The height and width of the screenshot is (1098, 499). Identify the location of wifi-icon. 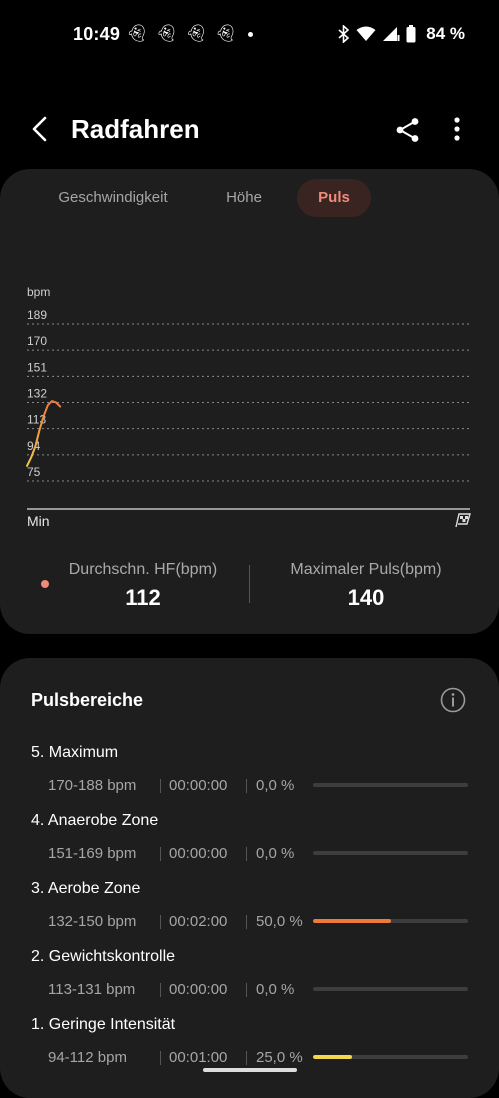
(366, 33).